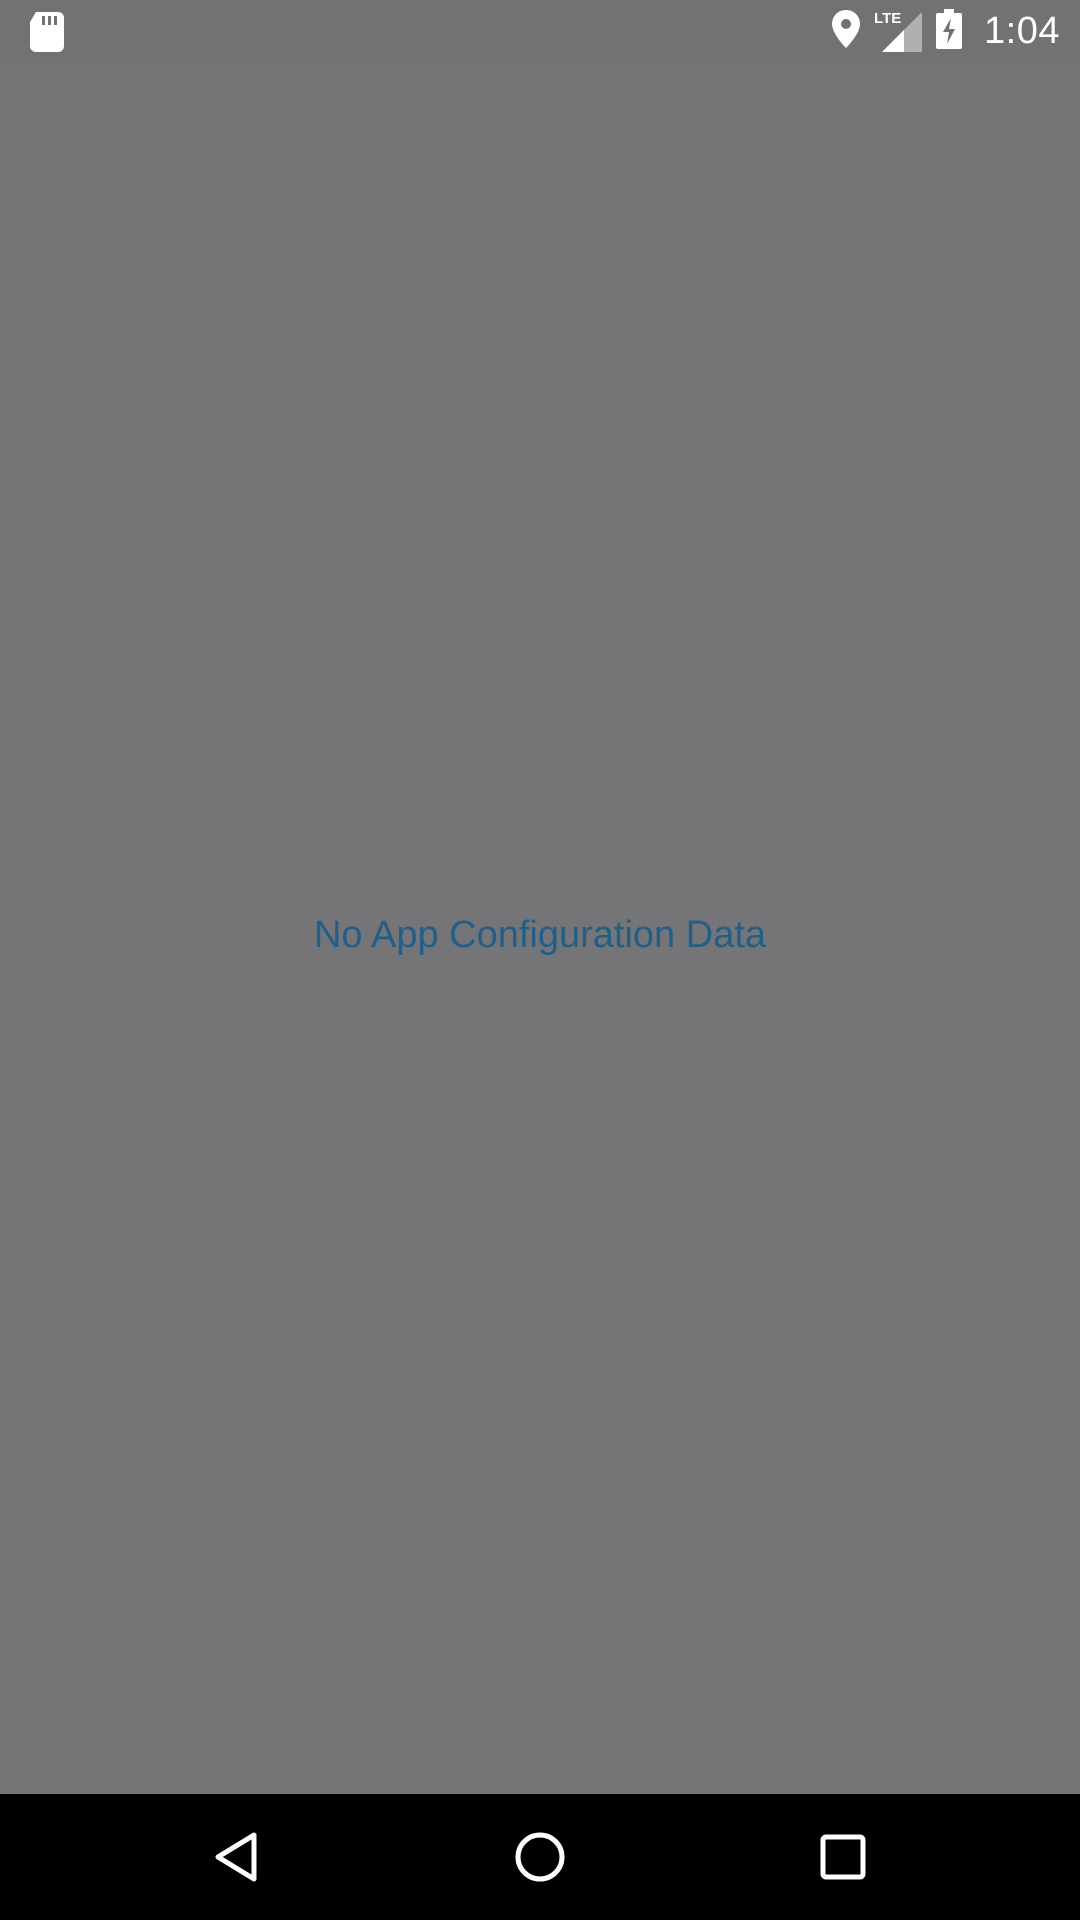 The height and width of the screenshot is (1920, 1080). Describe the element at coordinates (540, 31) in the screenshot. I see `status-bar: LTE 1:04` at that location.